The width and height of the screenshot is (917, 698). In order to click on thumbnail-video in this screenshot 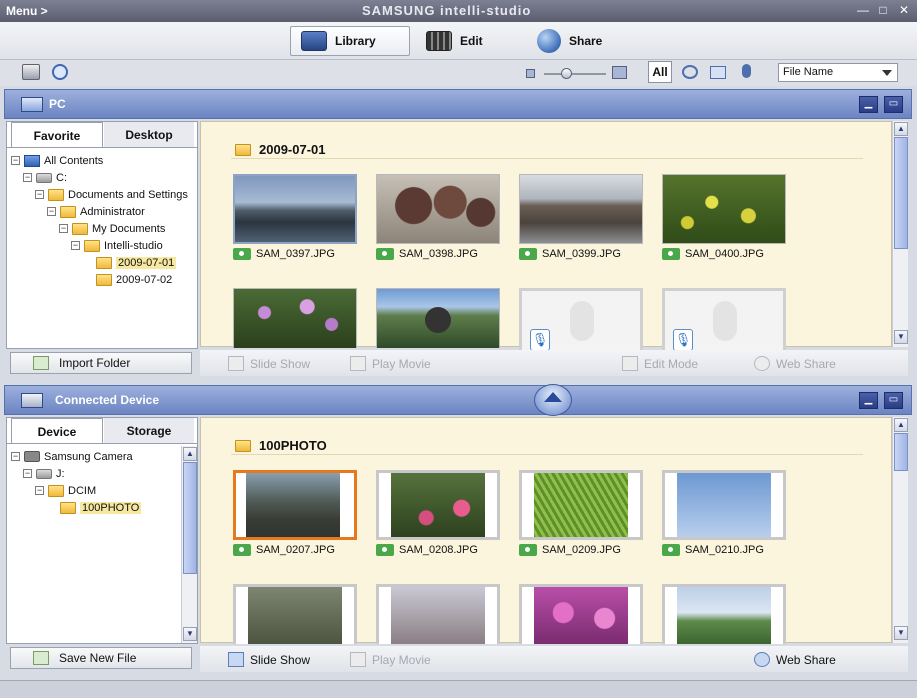, I will do `click(438, 318)`.